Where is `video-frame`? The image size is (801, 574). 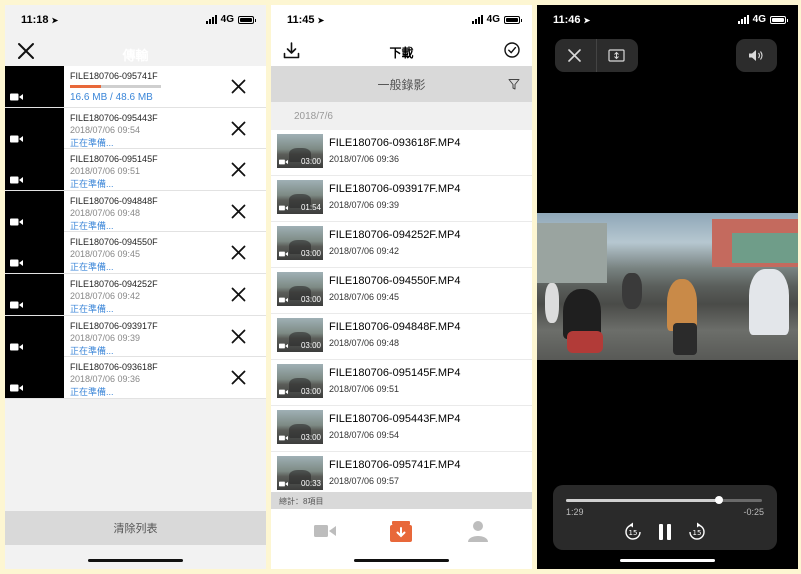 video-frame is located at coordinates (667, 286).